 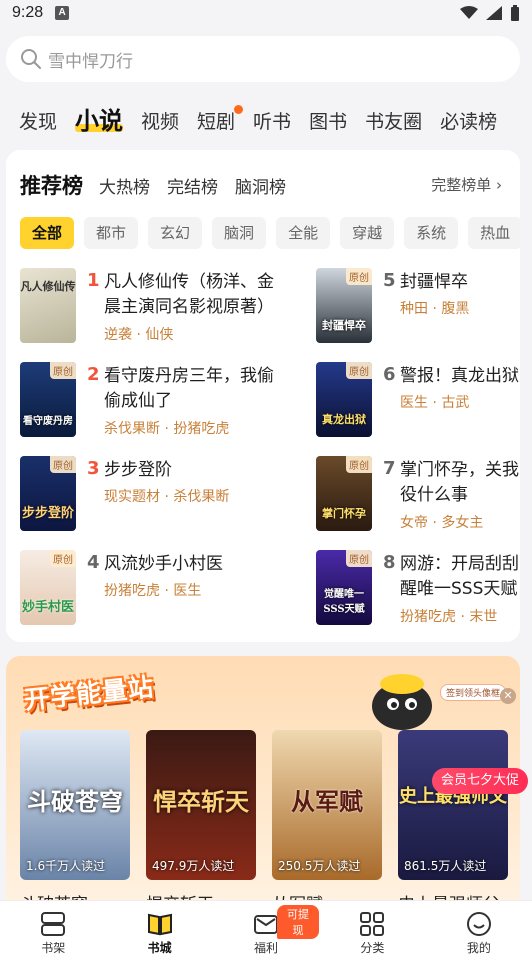 What do you see at coordinates (145, 496) in the screenshot?
I see `book-item: 原创 步步登阶 3 步步登阶 现实题材 · 杀伐果断` at bounding box center [145, 496].